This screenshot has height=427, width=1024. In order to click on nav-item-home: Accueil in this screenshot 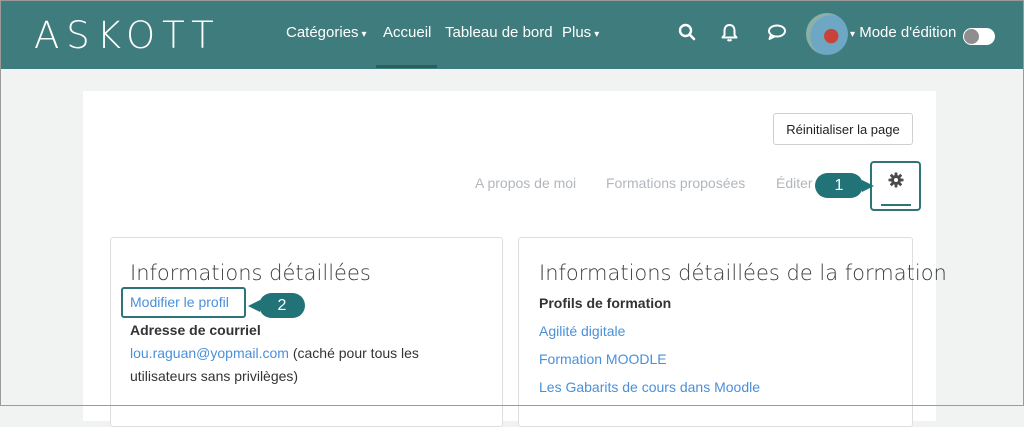, I will do `click(407, 32)`.